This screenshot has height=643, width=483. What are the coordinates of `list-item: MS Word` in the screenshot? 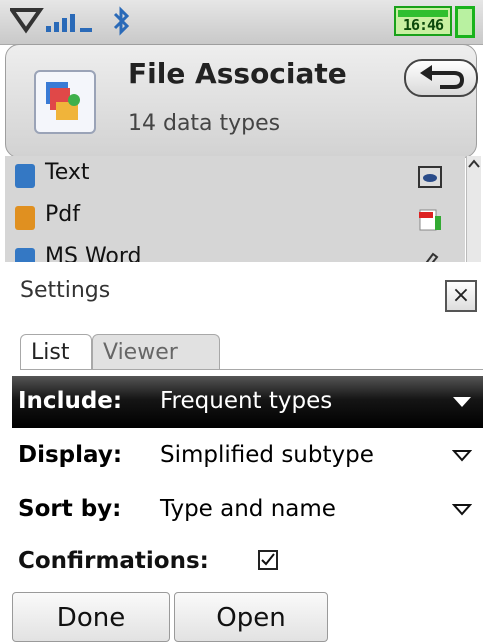 It's located at (235, 251).